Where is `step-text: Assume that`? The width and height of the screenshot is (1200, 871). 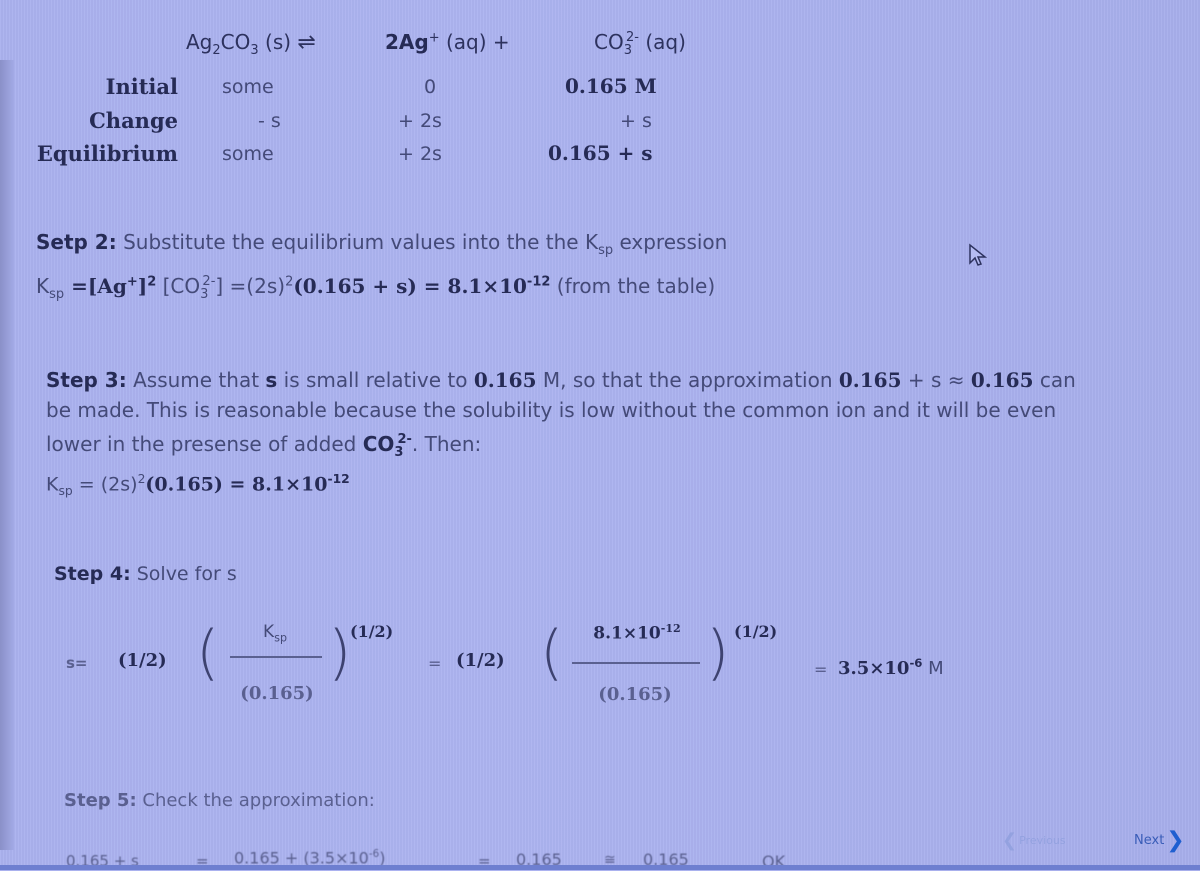
step-text: Assume that is located at coordinates (196, 380).